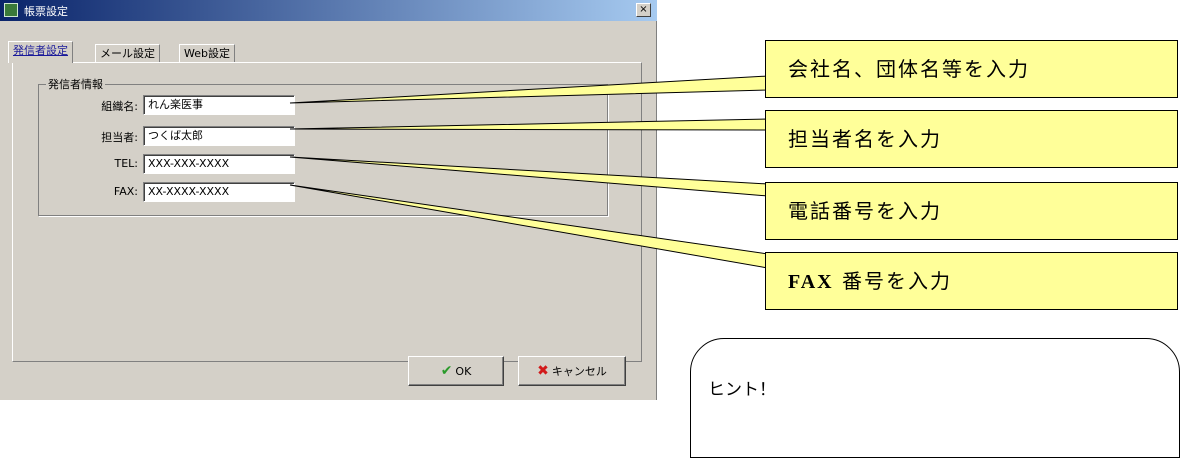 The image size is (1181, 458). Describe the element at coordinates (529, 176) in the screenshot. I see `leader-tel` at that location.